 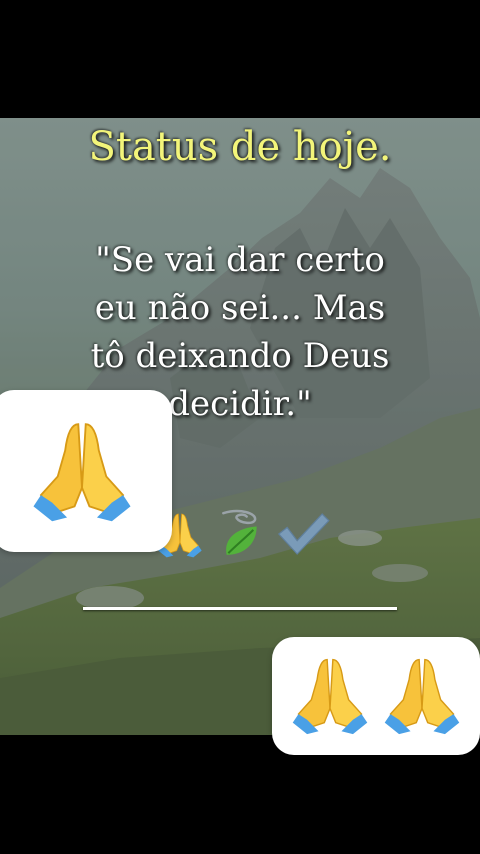 What do you see at coordinates (240, 260) in the screenshot?
I see `quote-line-1: "Se vai dar certo` at bounding box center [240, 260].